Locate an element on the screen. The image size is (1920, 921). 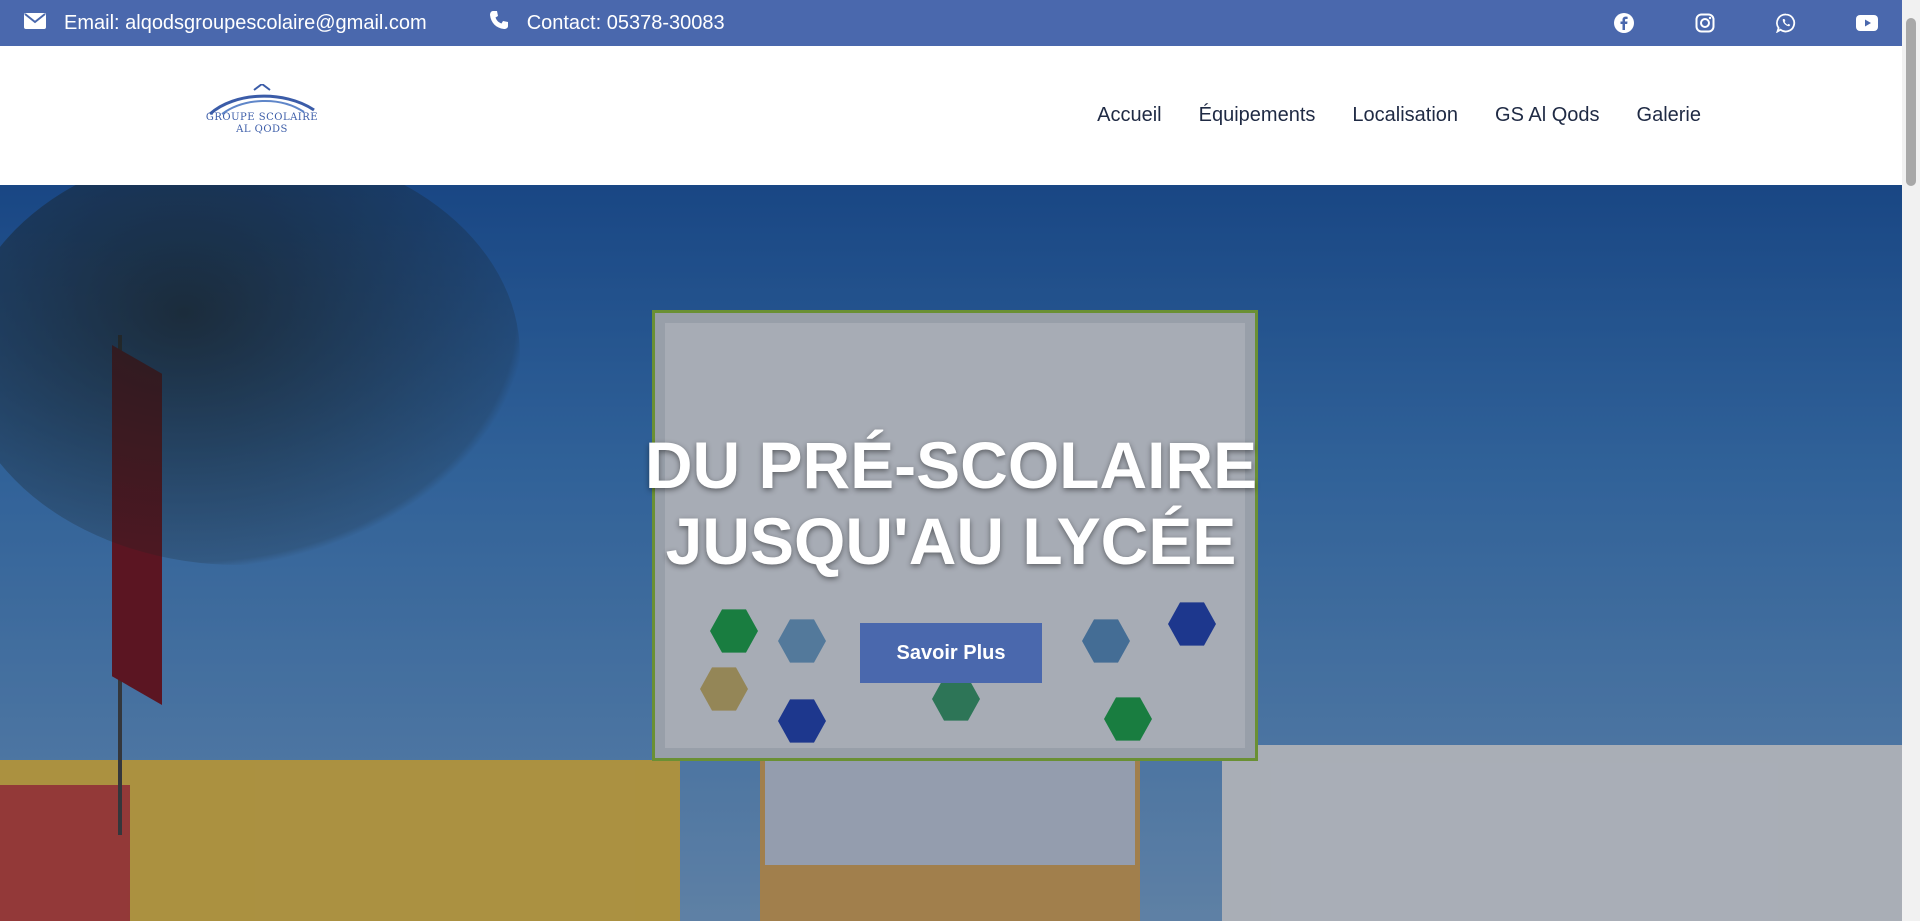
youtube-icon is located at coordinates (1867, 23).